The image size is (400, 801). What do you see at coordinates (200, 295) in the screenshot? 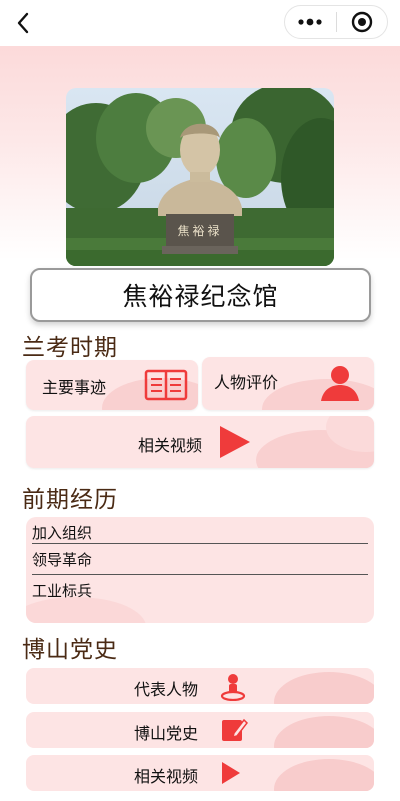
I see `memorial-hall-title: 焦裕禄纪念馆` at bounding box center [200, 295].